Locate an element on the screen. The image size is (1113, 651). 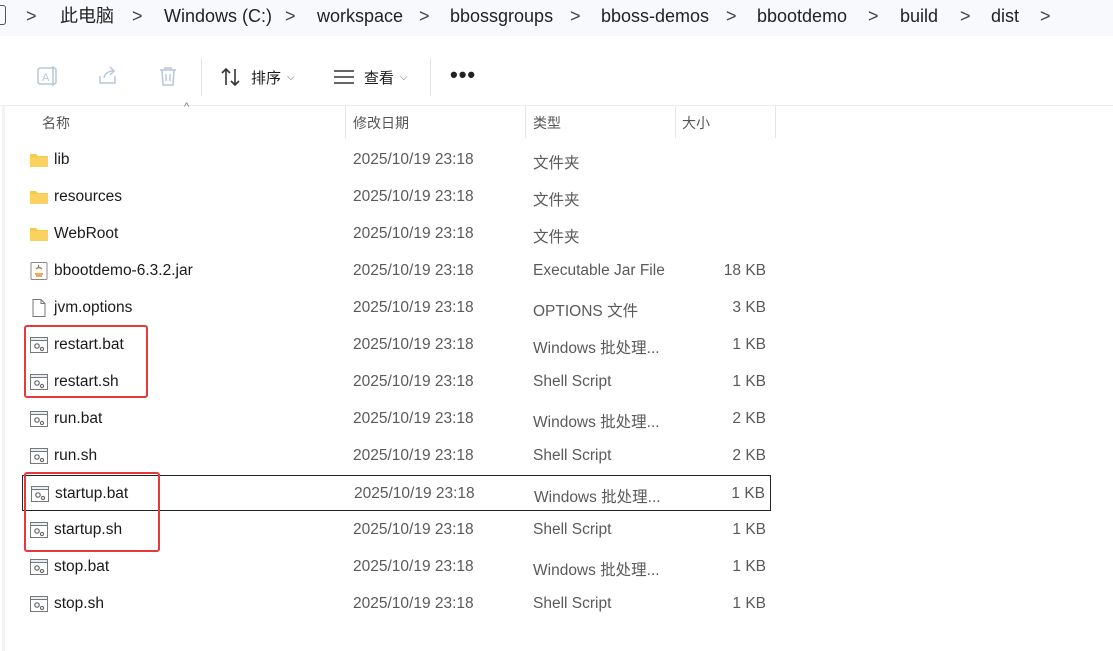
file-name: resources is located at coordinates (88, 196).